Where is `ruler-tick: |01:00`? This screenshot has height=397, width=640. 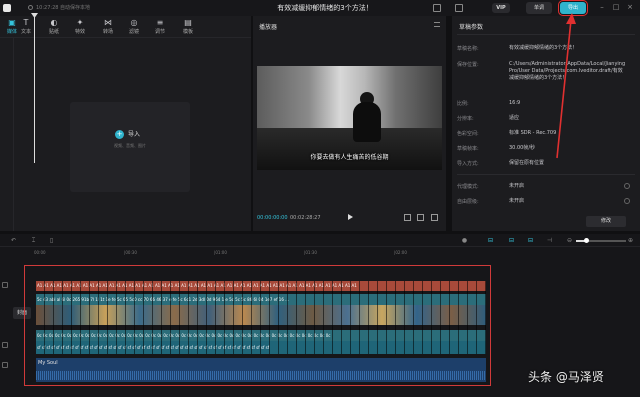
ruler-tick: |01:00 is located at coordinates (220, 252).